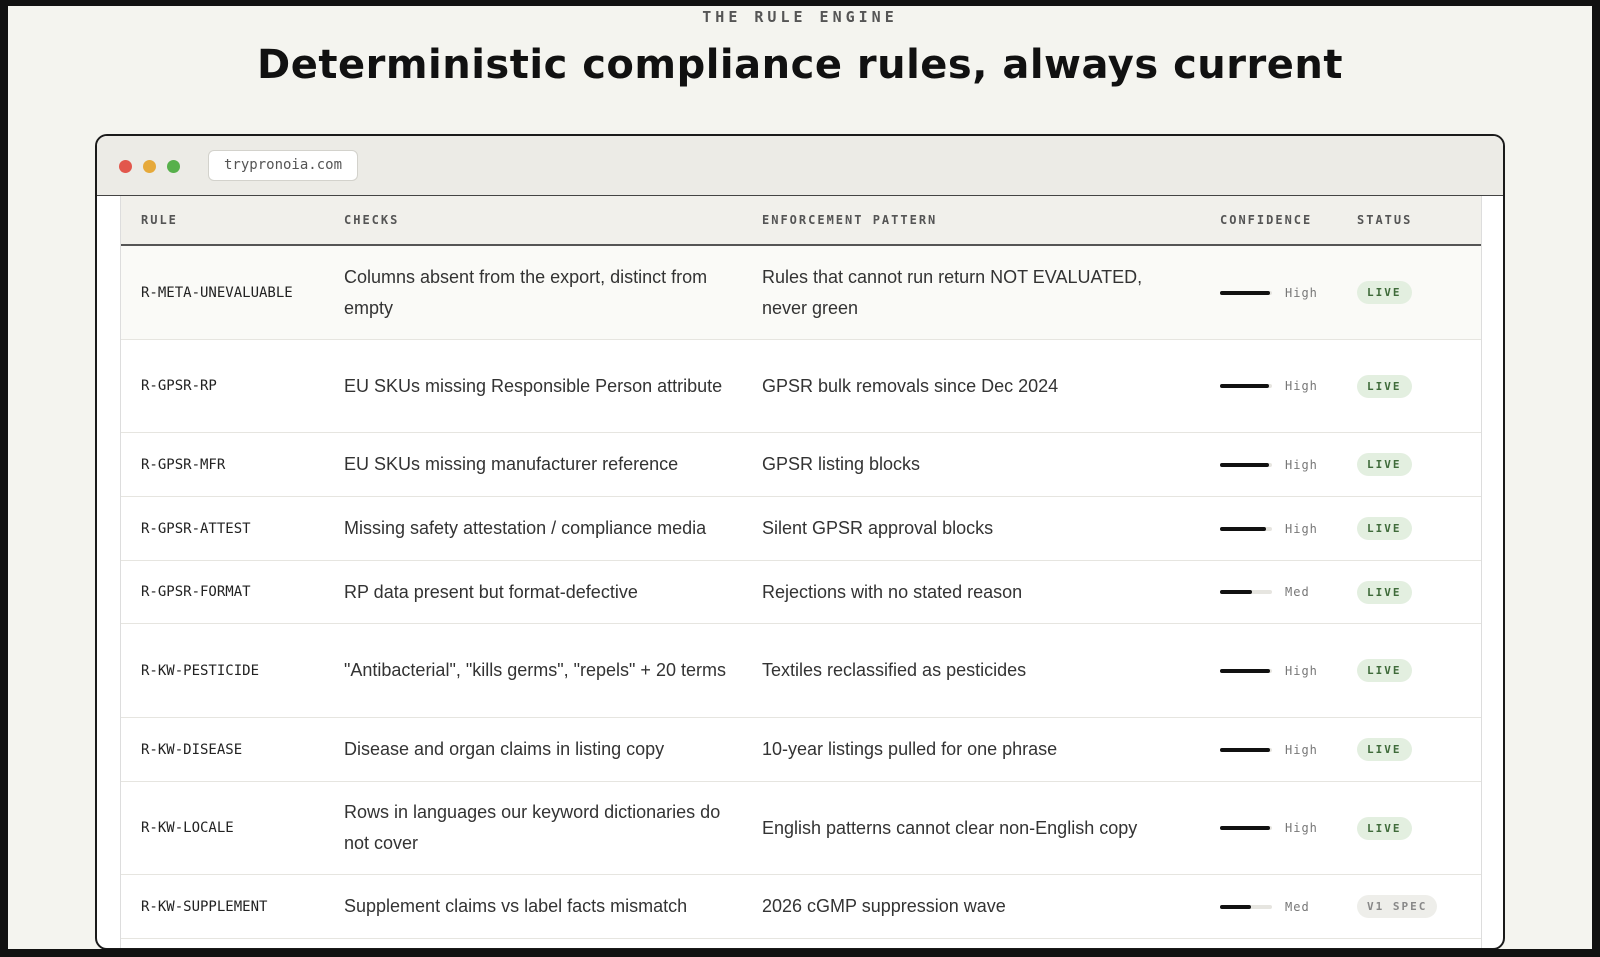 The width and height of the screenshot is (1600, 957). I want to click on rule-enforcement: Silent GPSR approval blocks, so click(977, 528).